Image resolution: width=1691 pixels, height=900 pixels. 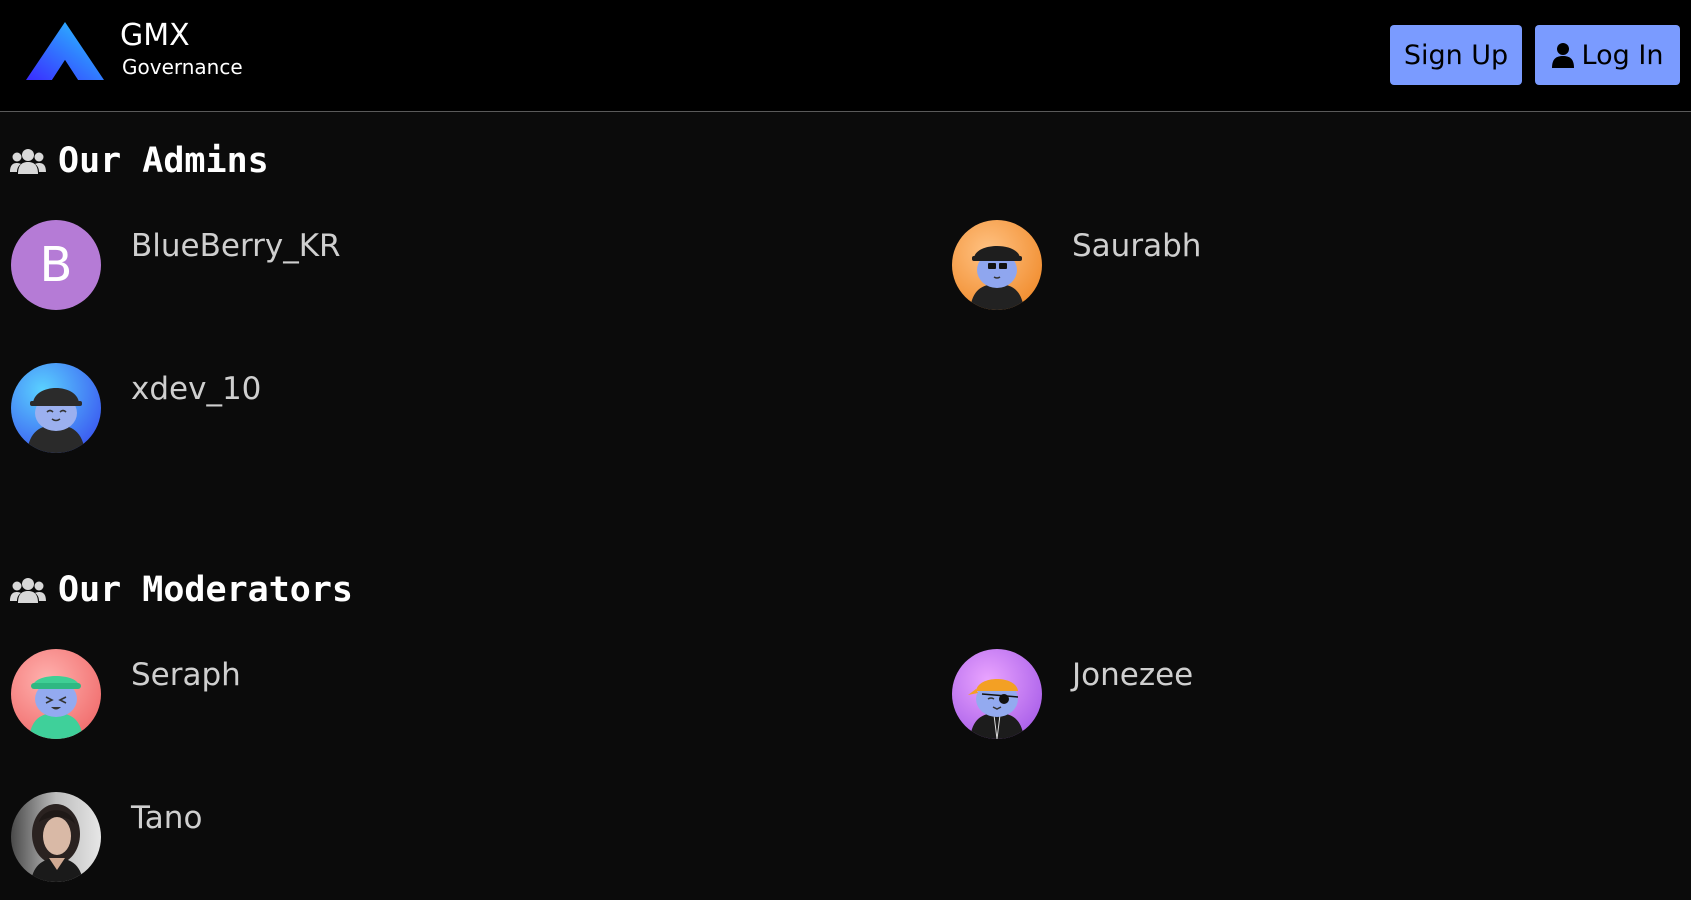 I want to click on brand-title: GMX, so click(x=155, y=36).